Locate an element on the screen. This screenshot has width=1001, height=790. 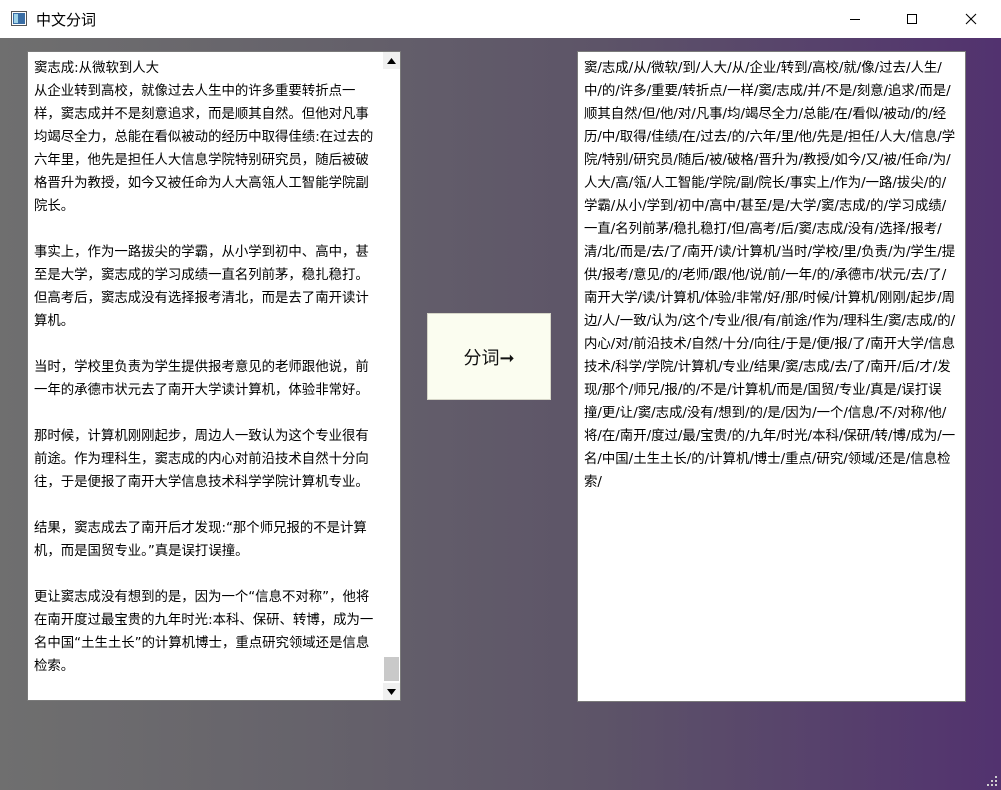
scroll-track is located at coordinates (391, 376).